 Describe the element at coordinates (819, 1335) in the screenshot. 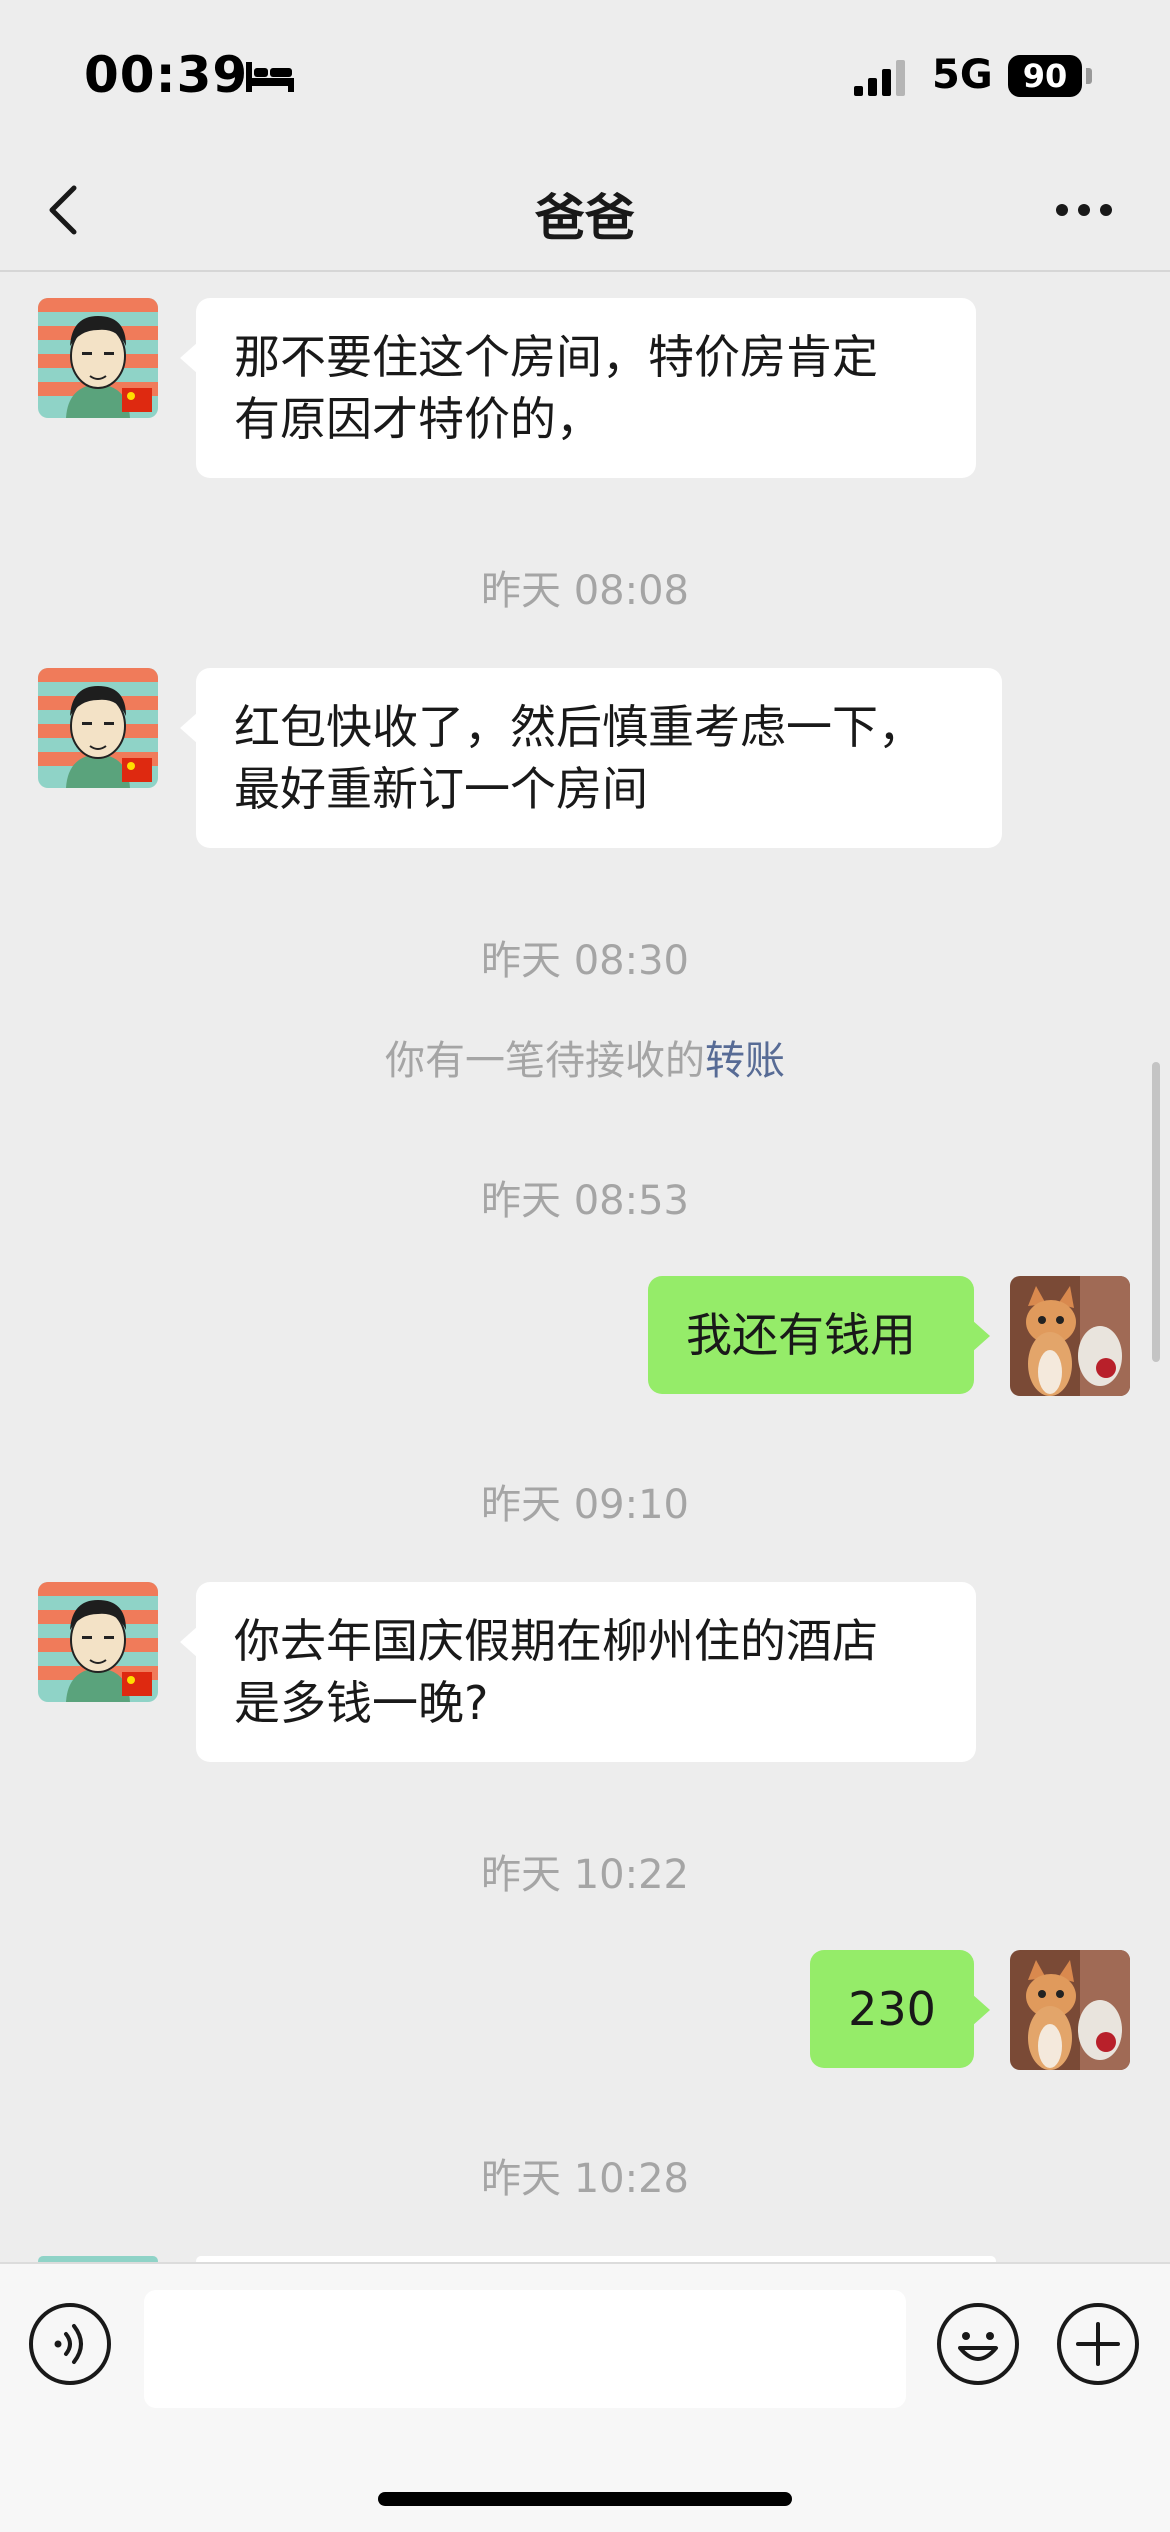

I see `outgoing-message-bubble: 我还有钱用` at that location.